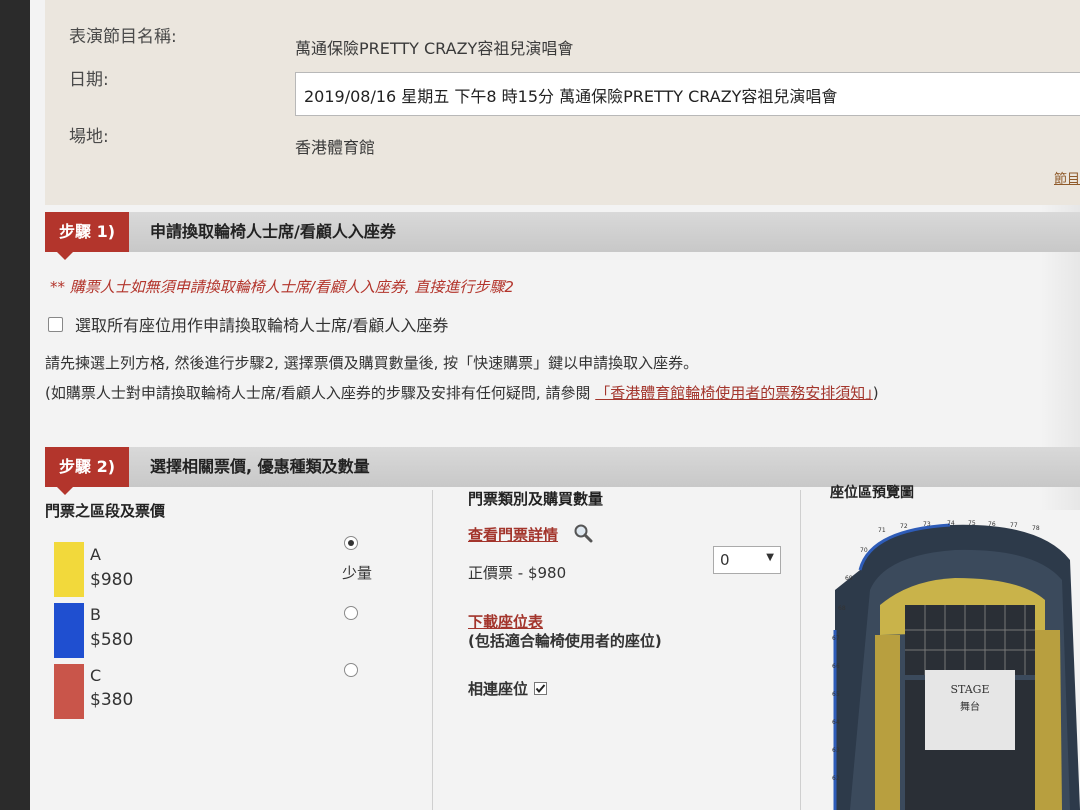  Describe the element at coordinates (282, 287) in the screenshot. I see `step1-note: ** 購票人士如無須申請換取輪椅人士席/看顧人入座券, 直接進行步驟2` at that location.